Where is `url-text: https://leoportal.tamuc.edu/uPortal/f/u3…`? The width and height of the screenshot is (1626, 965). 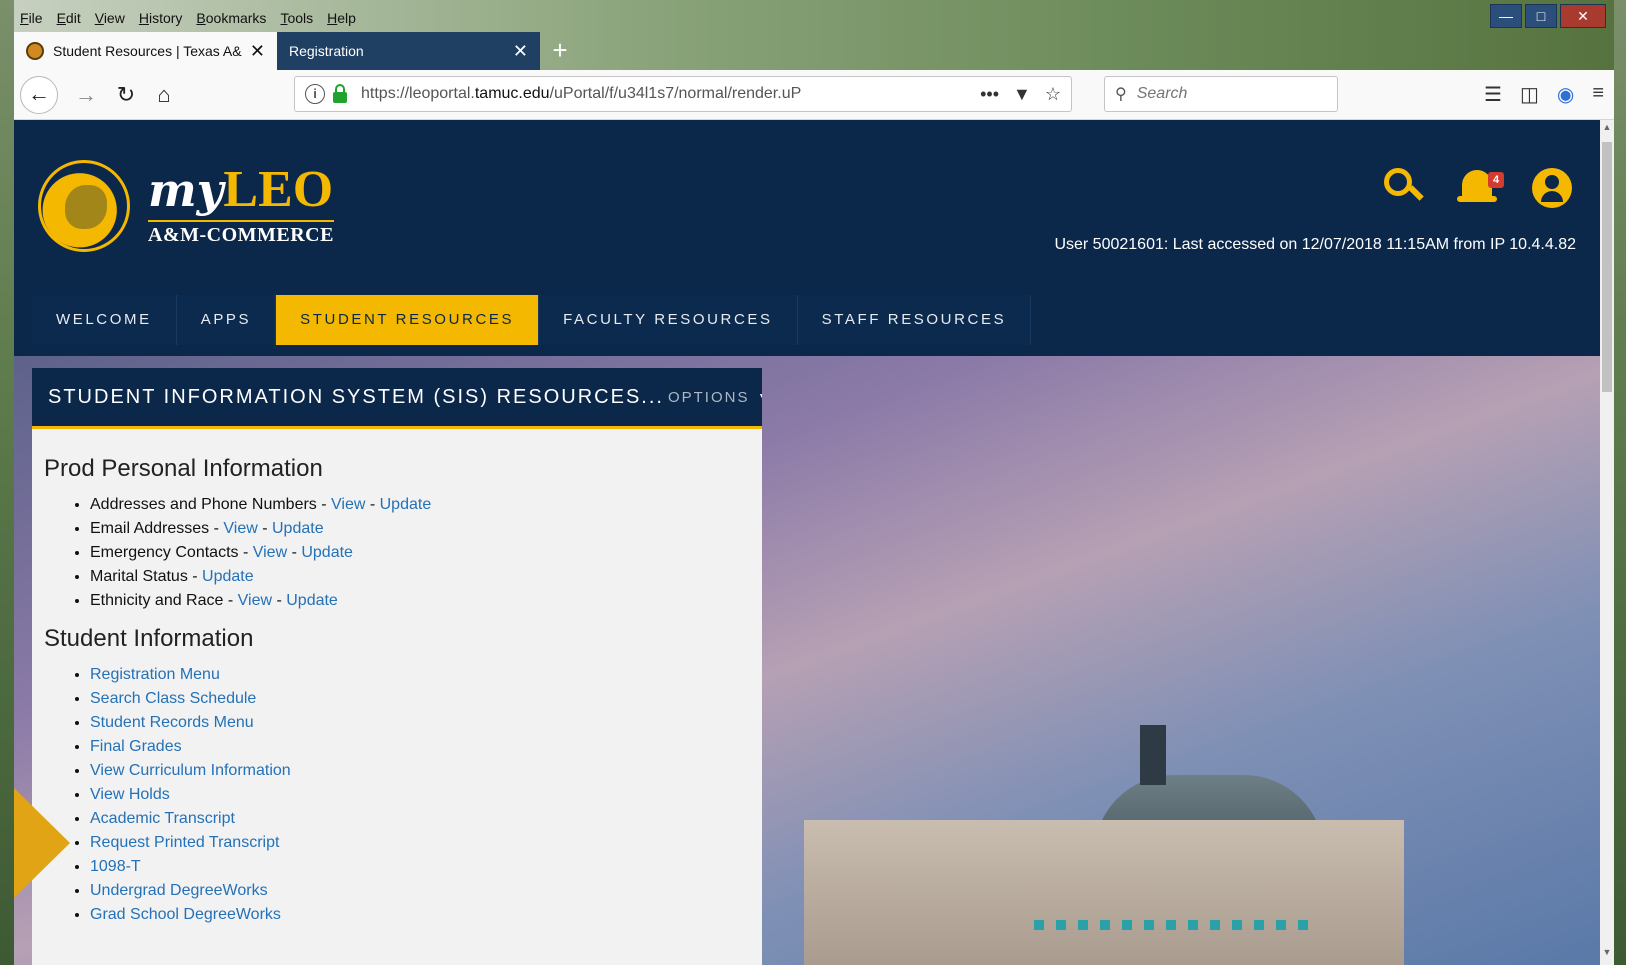 url-text: https://leoportal.tamuc.edu/uPortal/f/u3… is located at coordinates (581, 93).